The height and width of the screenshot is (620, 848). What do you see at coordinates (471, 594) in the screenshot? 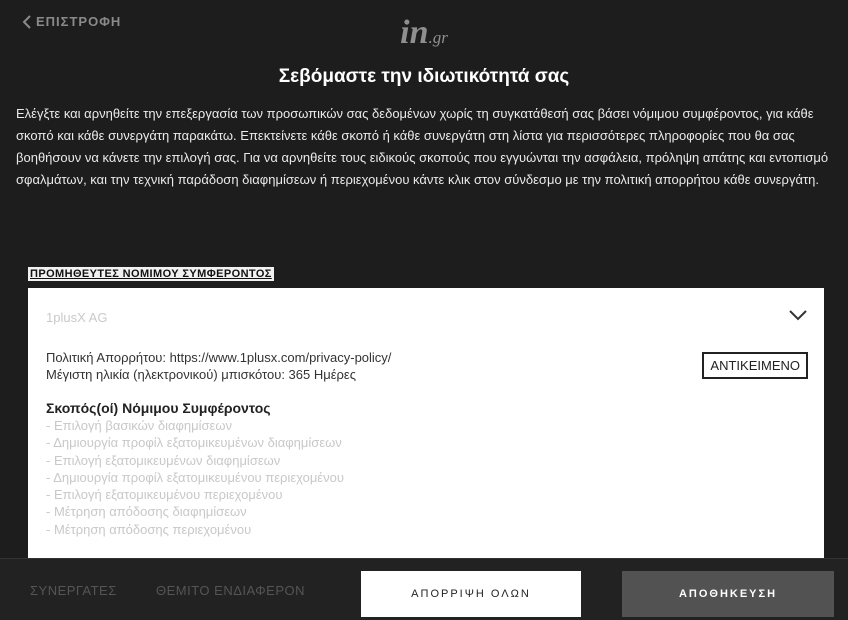
I see `reject-all-button: ΑΠΟΡΡΙΨΗ ΟΛΩΝ` at bounding box center [471, 594].